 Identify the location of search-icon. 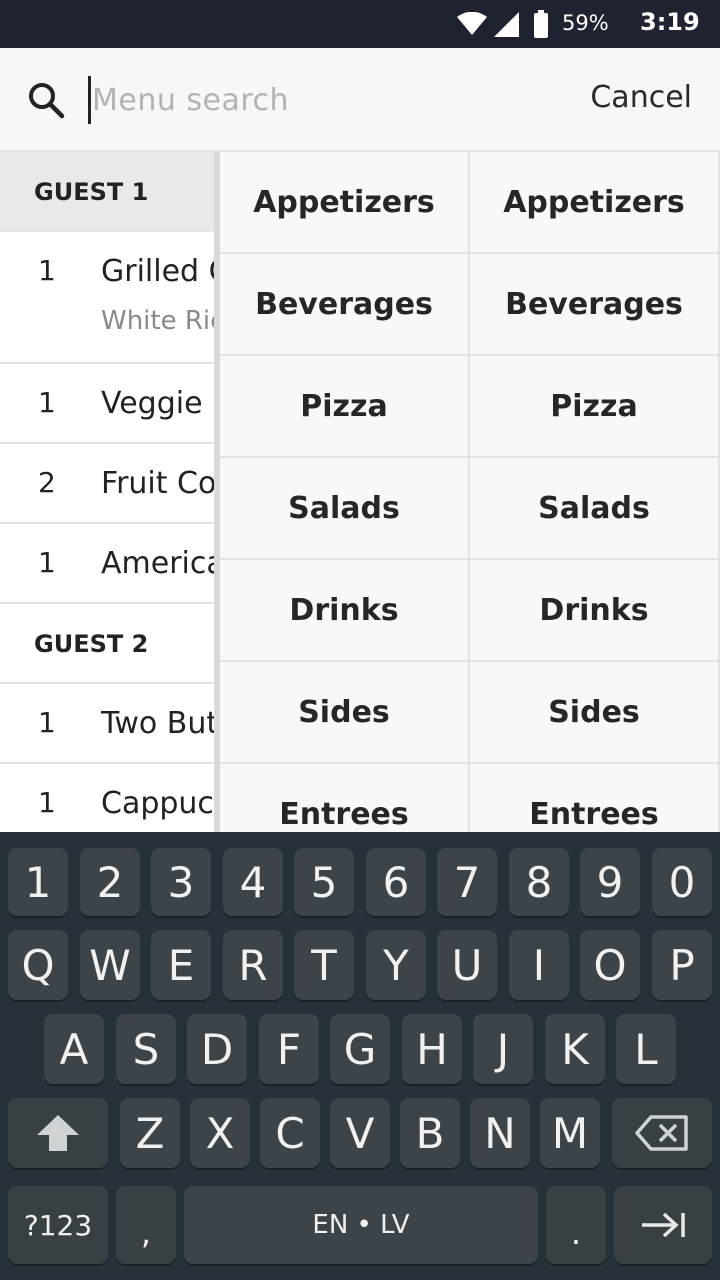
(46, 100).